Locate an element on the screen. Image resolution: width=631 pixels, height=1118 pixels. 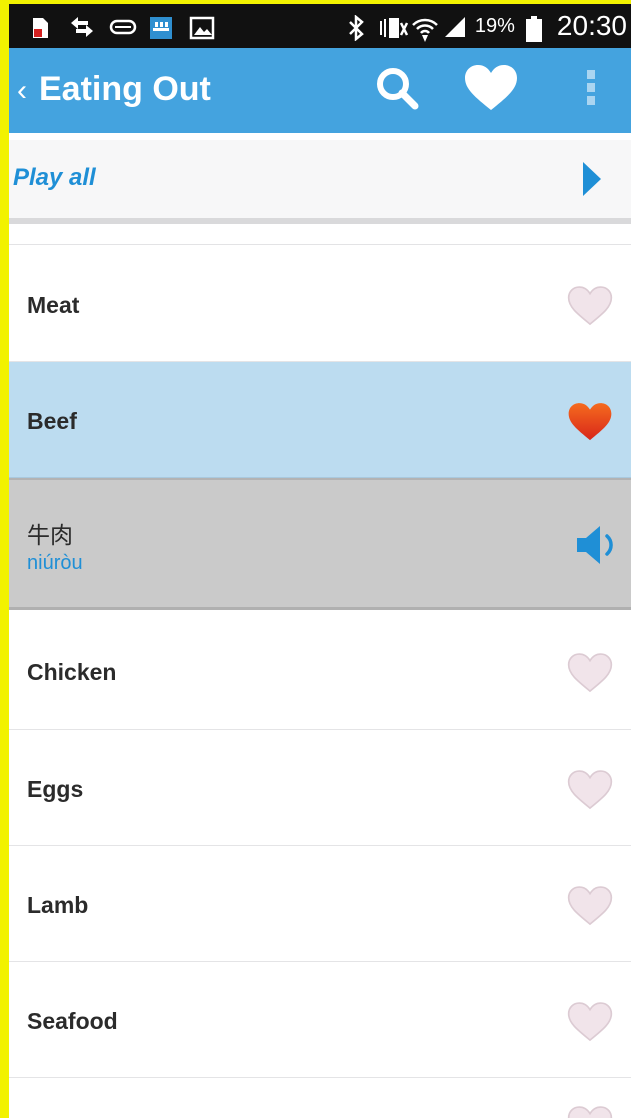
battery-icon is located at coordinates (536, 28).